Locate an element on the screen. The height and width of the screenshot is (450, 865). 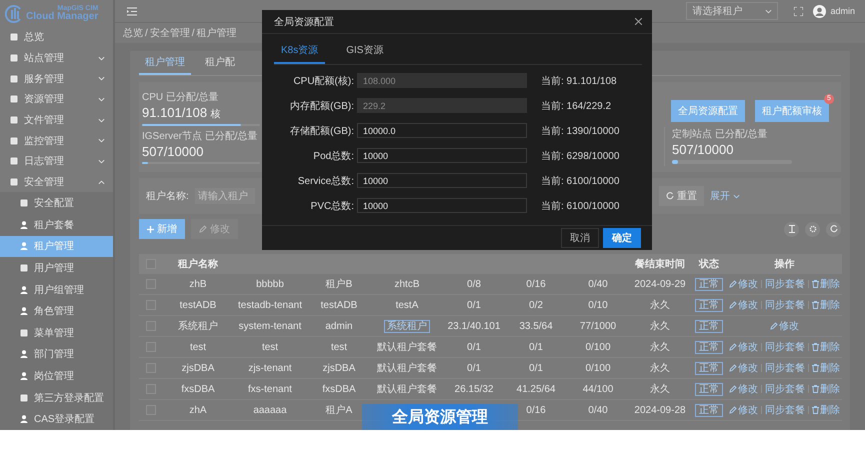
action-button: 全局资源配置 is located at coordinates (708, 111).